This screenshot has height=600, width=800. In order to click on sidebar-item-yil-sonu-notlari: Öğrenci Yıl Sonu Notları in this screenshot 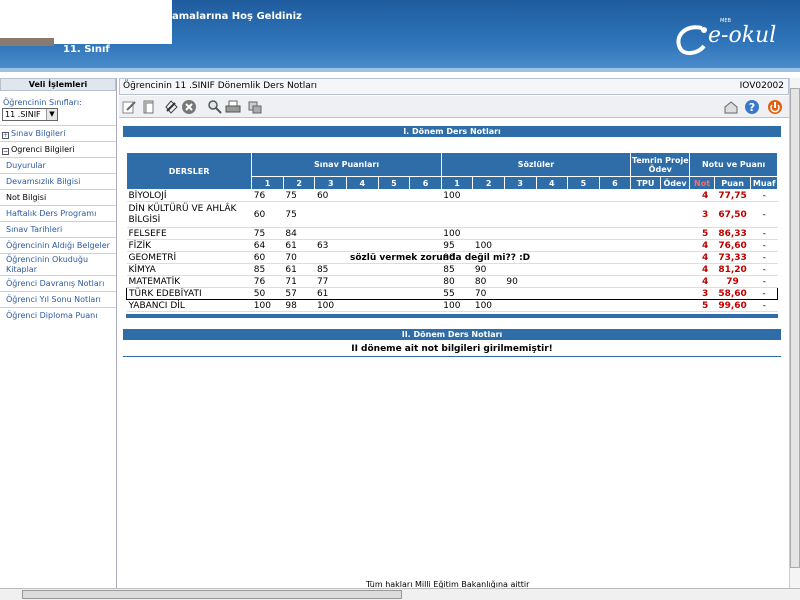, I will do `click(58, 299)`.